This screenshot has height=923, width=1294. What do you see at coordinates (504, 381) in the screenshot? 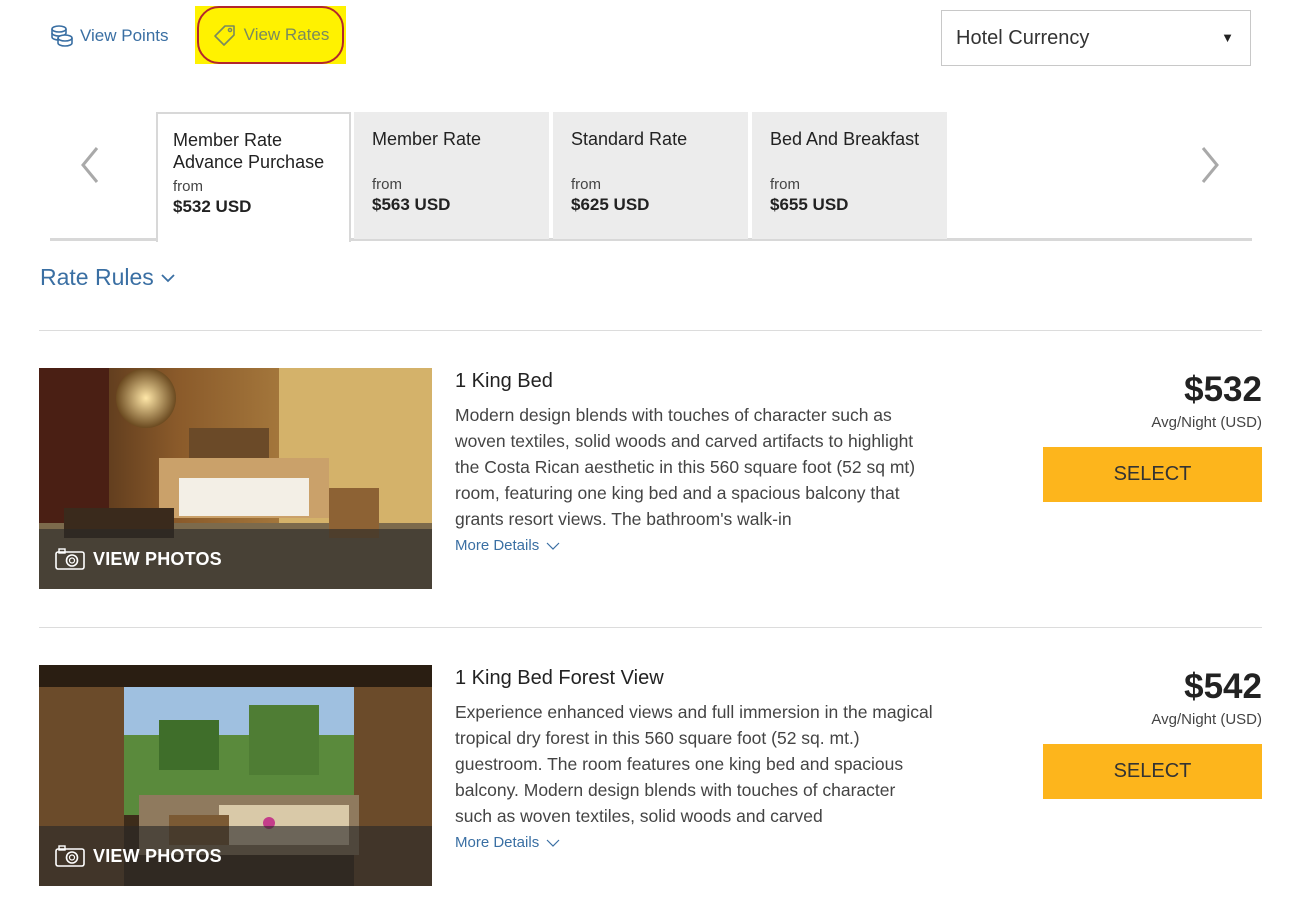
I see `room-name: 1 King Bed` at bounding box center [504, 381].